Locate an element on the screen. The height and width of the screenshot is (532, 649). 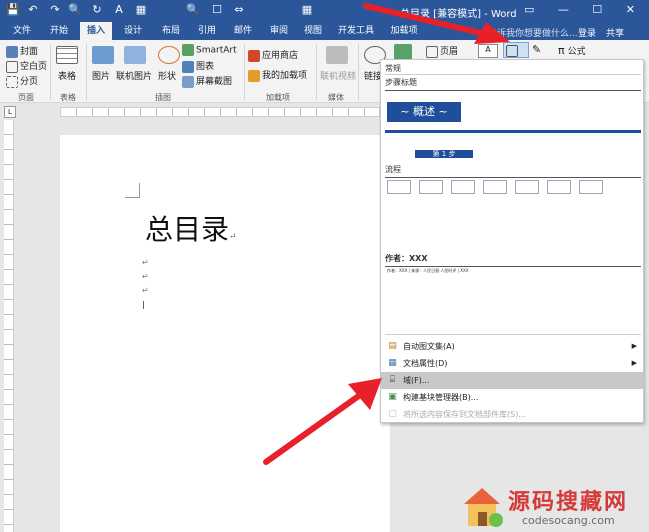
arrow-to-field-menu is located at coordinates (322, 421).